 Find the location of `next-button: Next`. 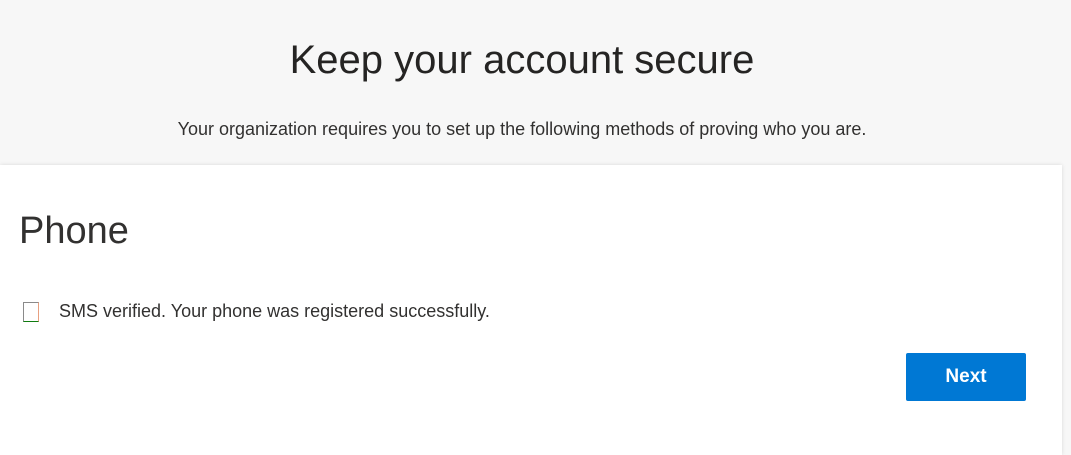

next-button: Next is located at coordinates (966, 377).